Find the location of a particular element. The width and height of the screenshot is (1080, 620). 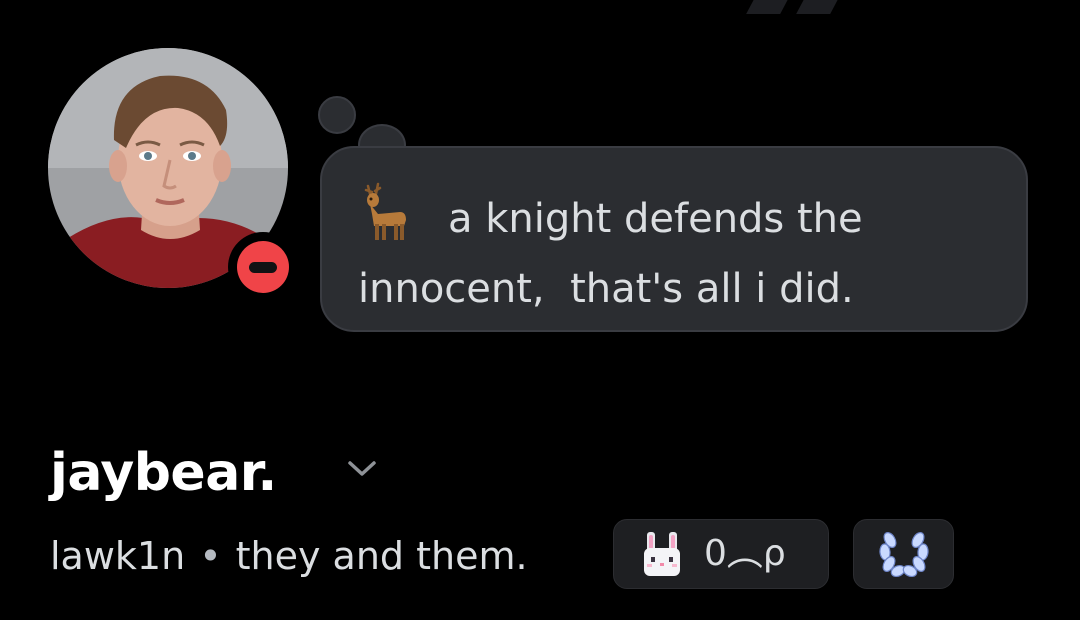

pronouns: they and them. is located at coordinates (381, 556).